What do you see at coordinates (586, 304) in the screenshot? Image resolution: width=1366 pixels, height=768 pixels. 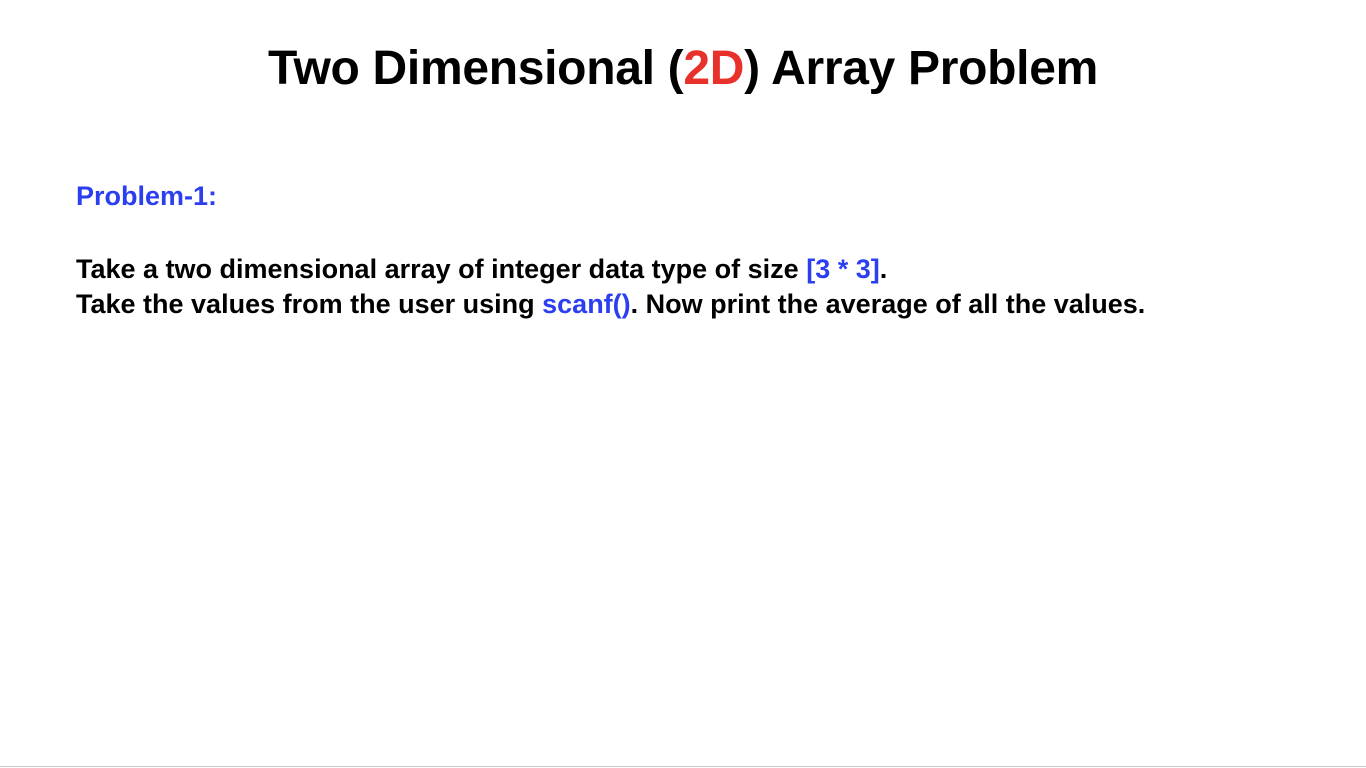 I see `scanf-highlight: scanf()` at bounding box center [586, 304].